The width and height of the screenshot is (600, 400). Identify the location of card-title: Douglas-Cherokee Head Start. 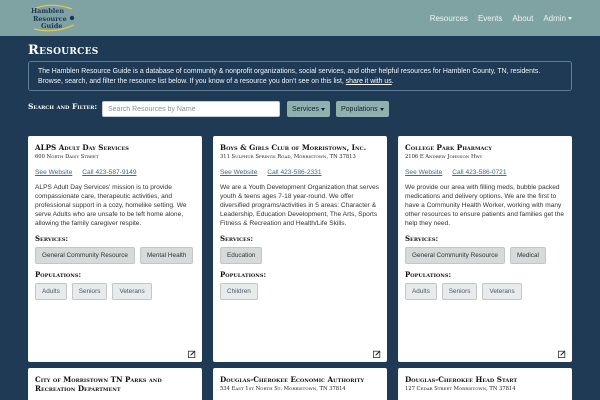
(461, 379).